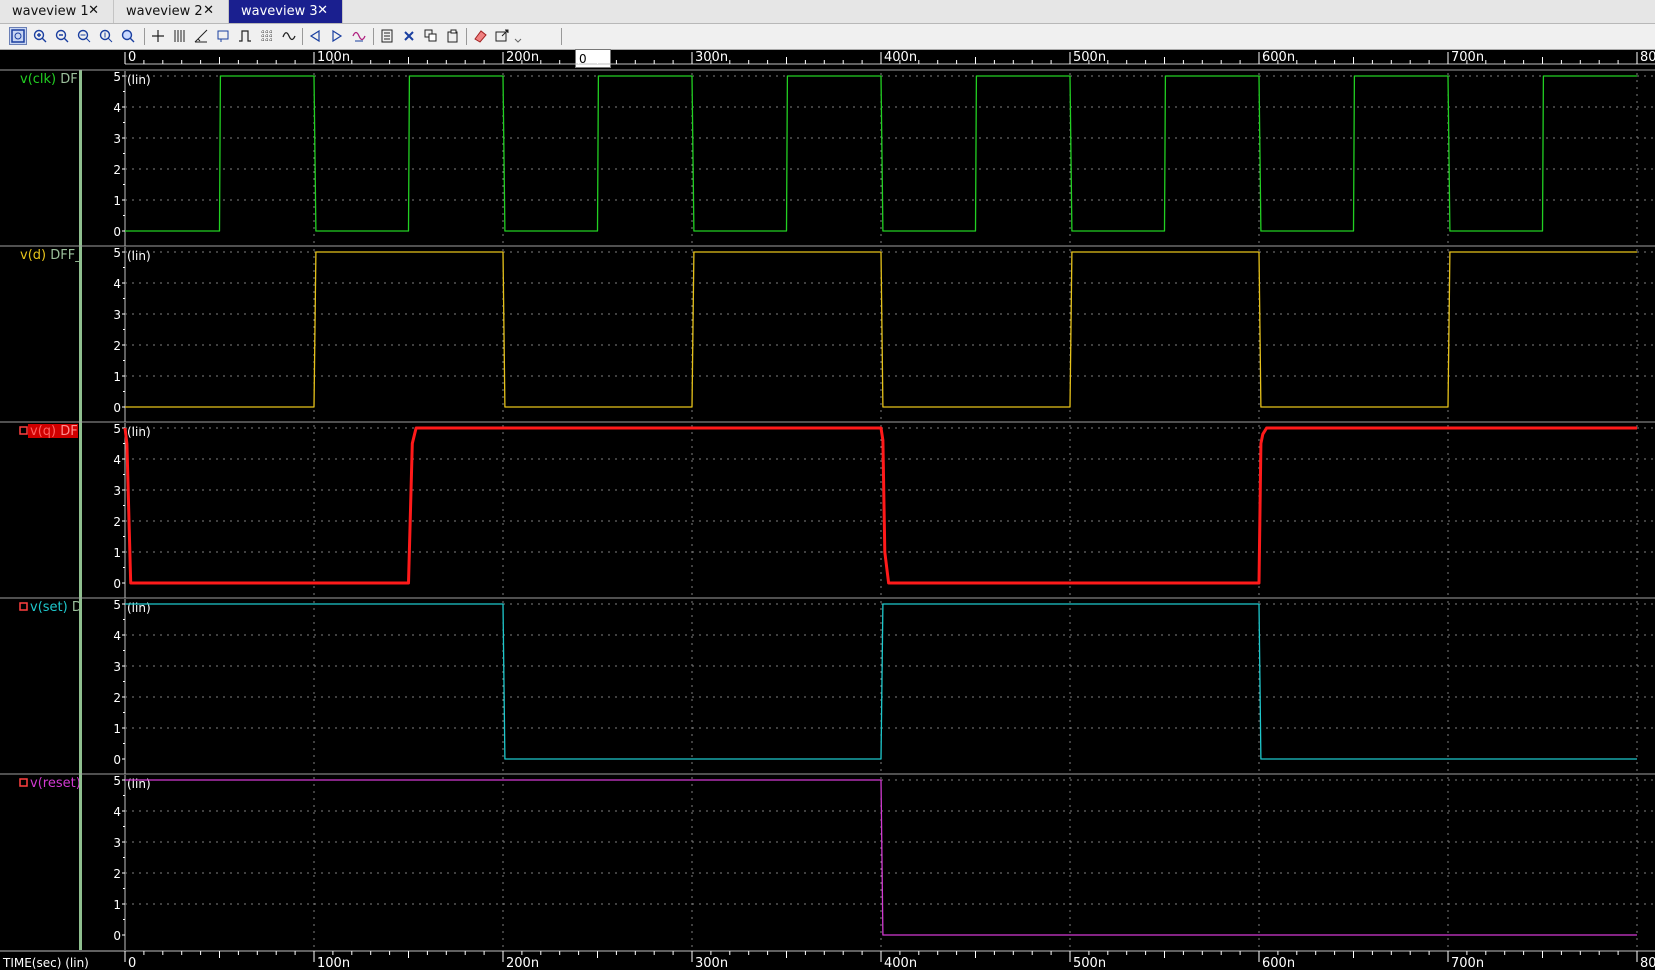  I want to click on bottom-axis-tick-label: 600n, so click(1278, 963).